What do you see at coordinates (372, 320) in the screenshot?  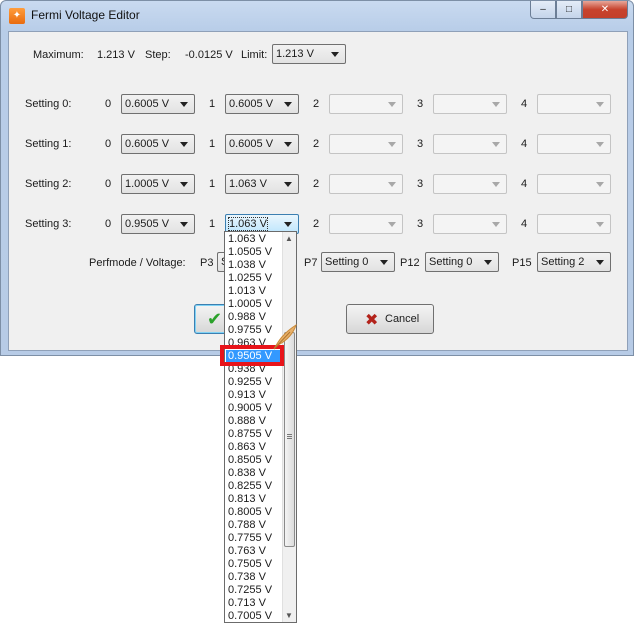 I see `x-icon: ✖` at bounding box center [372, 320].